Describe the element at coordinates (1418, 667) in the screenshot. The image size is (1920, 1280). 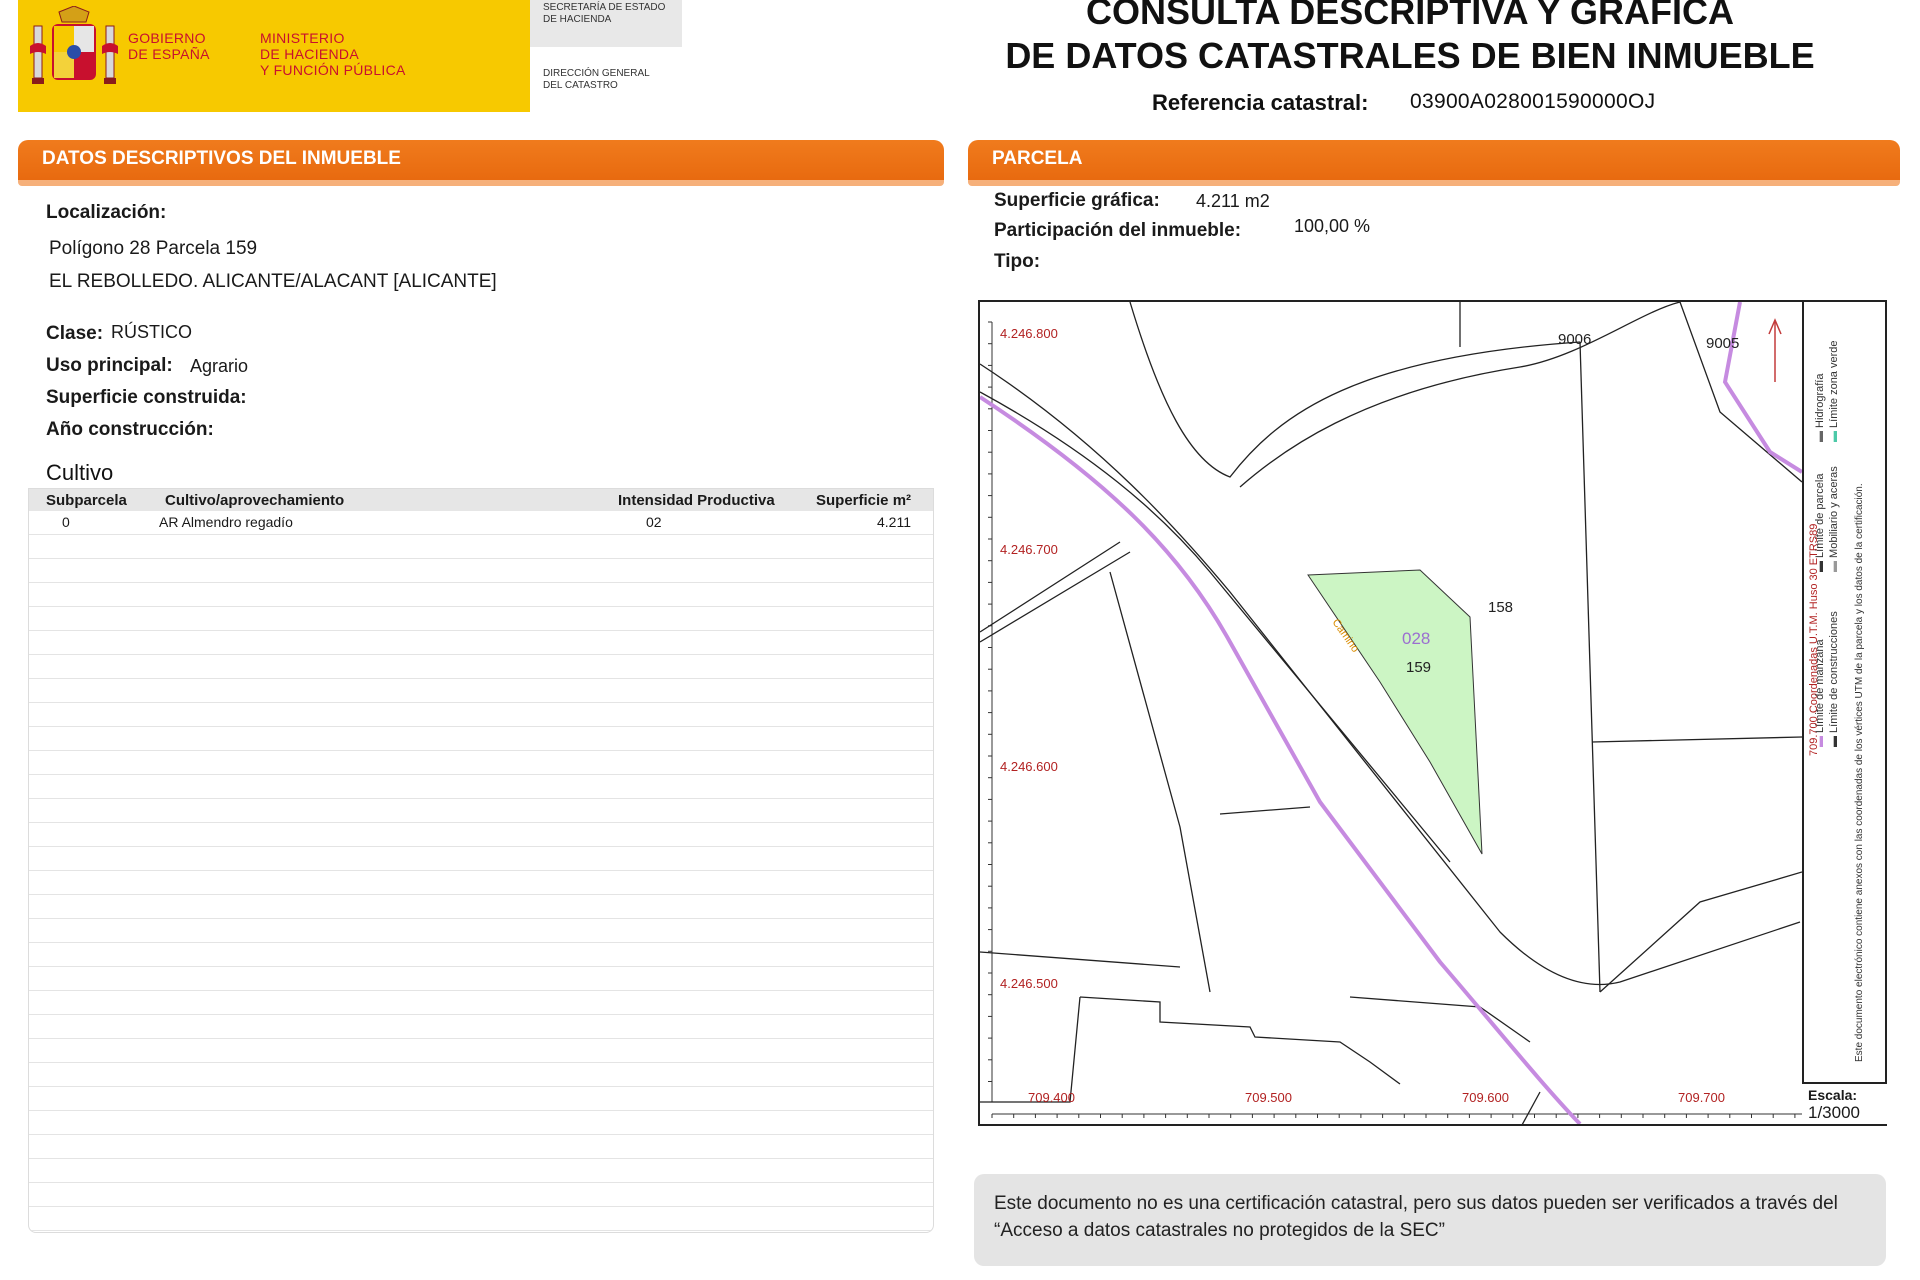
I see `parcel-label: 159` at that location.